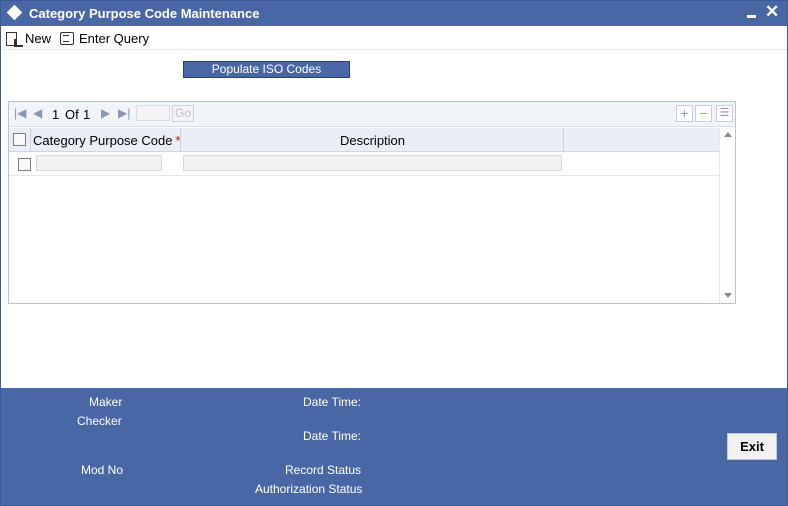 The height and width of the screenshot is (506, 788). I want to click on grid-header: Category Purpose Code * Description, so click(364, 140).